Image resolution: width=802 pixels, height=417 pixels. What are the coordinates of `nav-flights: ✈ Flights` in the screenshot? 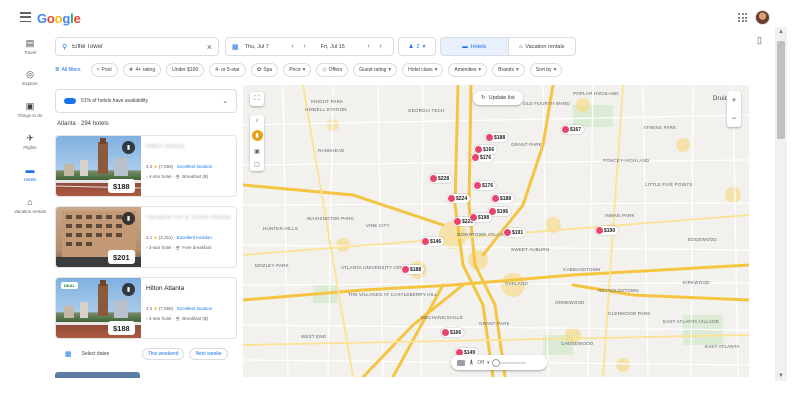 It's located at (30, 141).